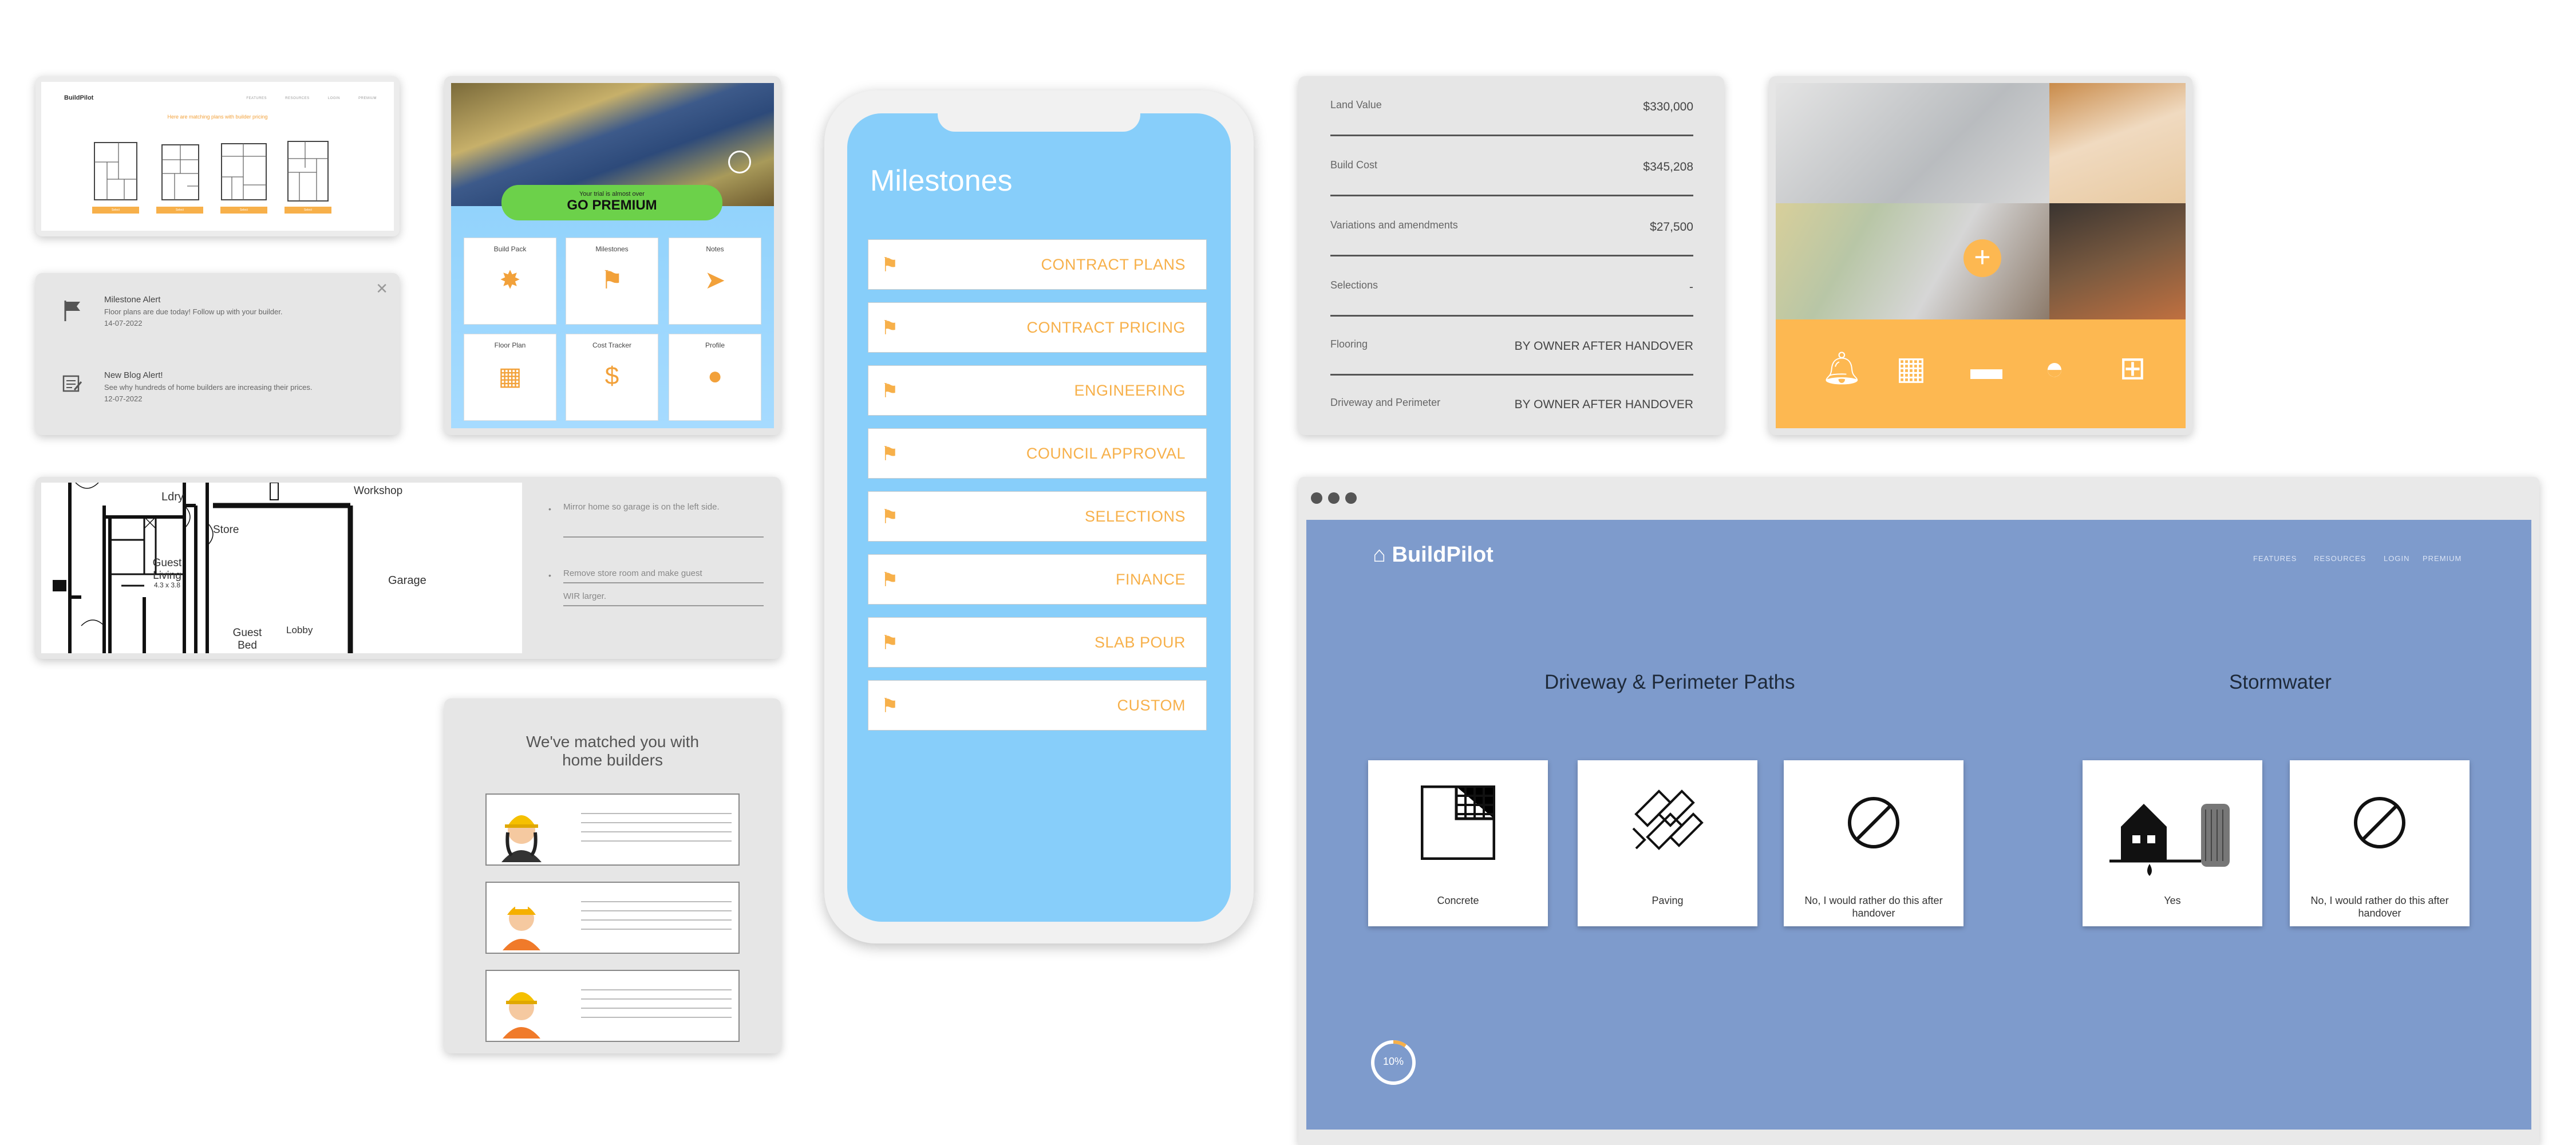  I want to click on milestone-contract-pricing: ⚑ CONTRACT PRICING, so click(1037, 328).